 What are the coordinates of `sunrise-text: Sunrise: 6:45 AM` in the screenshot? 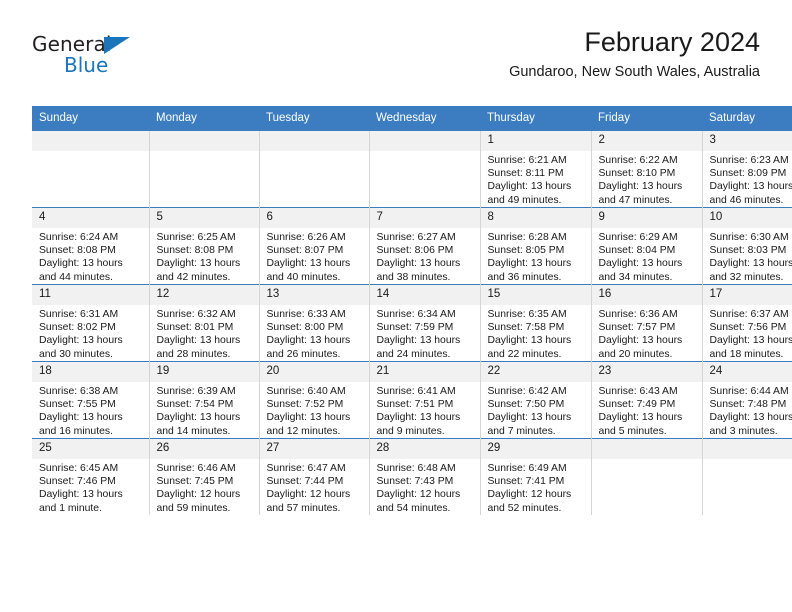 It's located at (79, 468).